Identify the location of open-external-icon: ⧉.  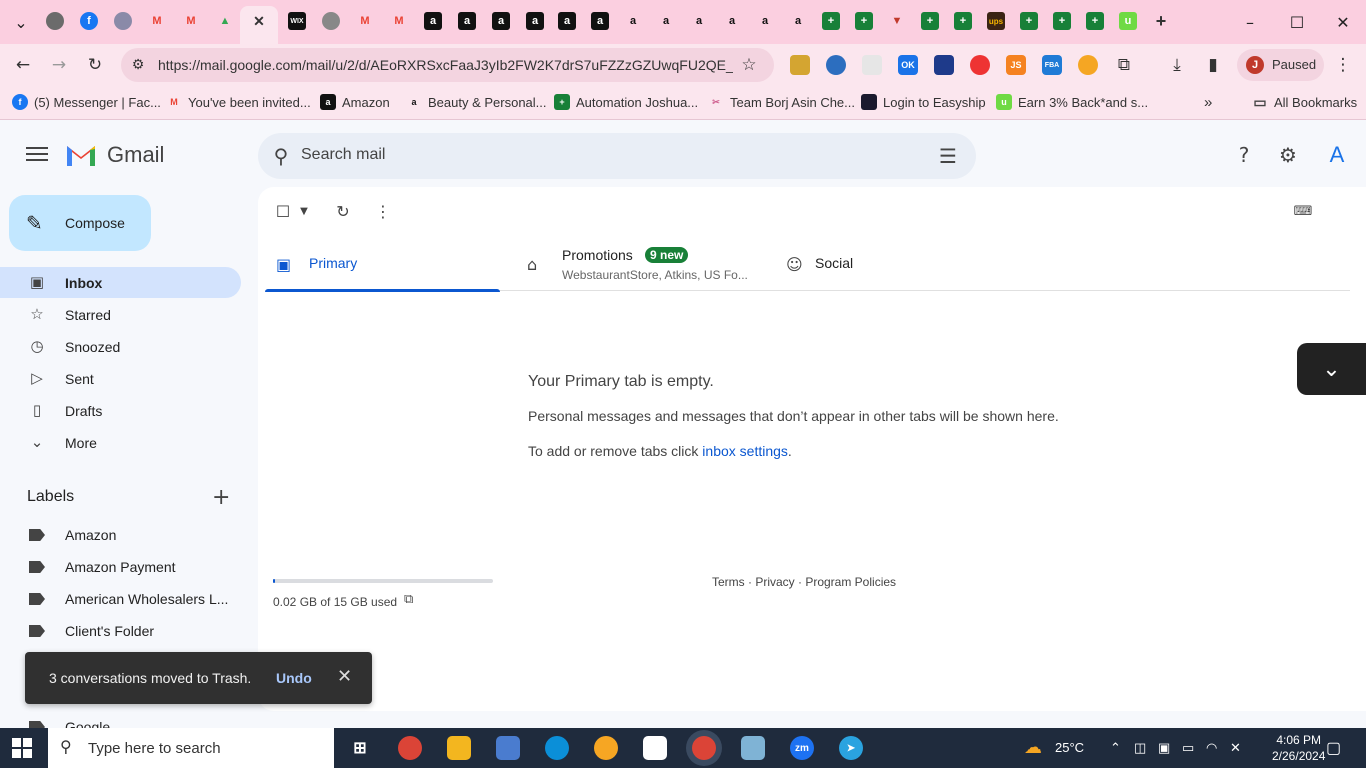
(408, 599).